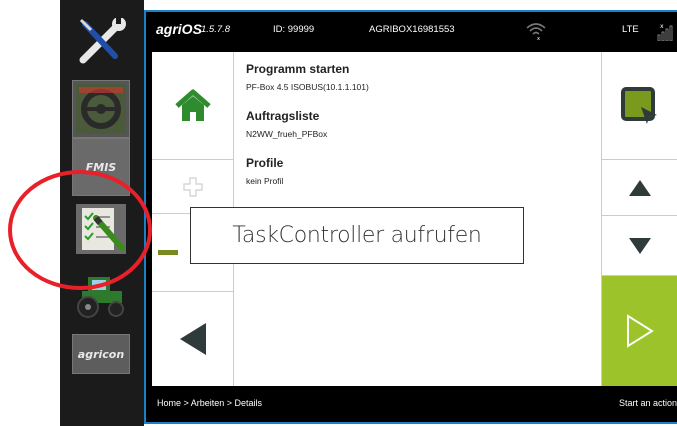 This screenshot has height=426, width=677. Describe the element at coordinates (647, 403) in the screenshot. I see `footer-hint: Start an action` at that location.